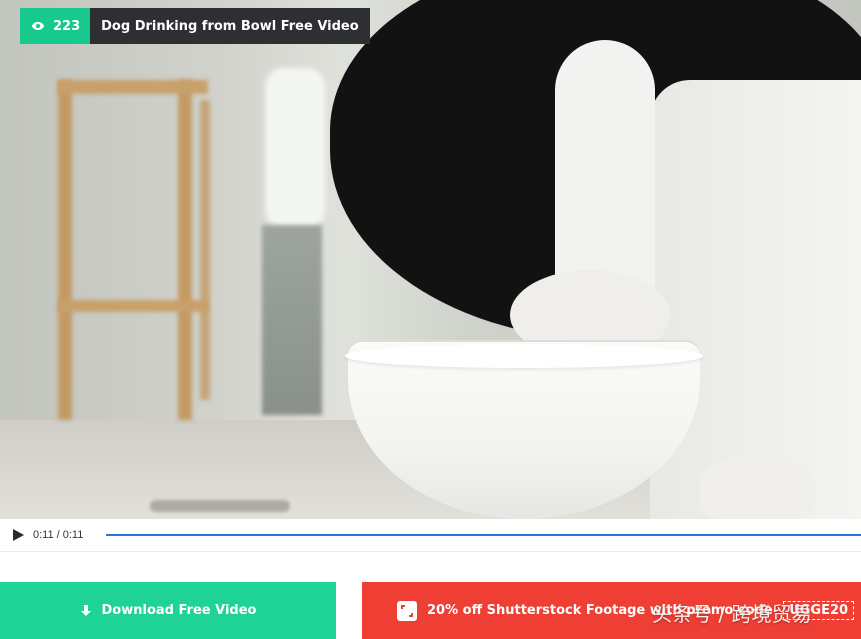 The image size is (861, 639). Describe the element at coordinates (58, 535) in the screenshot. I see `time-display: 0:11 / 0:11` at that location.